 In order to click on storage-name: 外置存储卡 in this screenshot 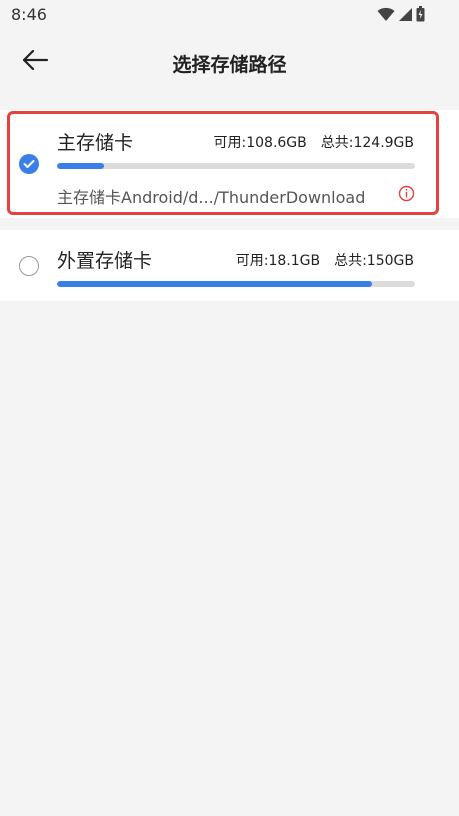, I will do `click(105, 261)`.